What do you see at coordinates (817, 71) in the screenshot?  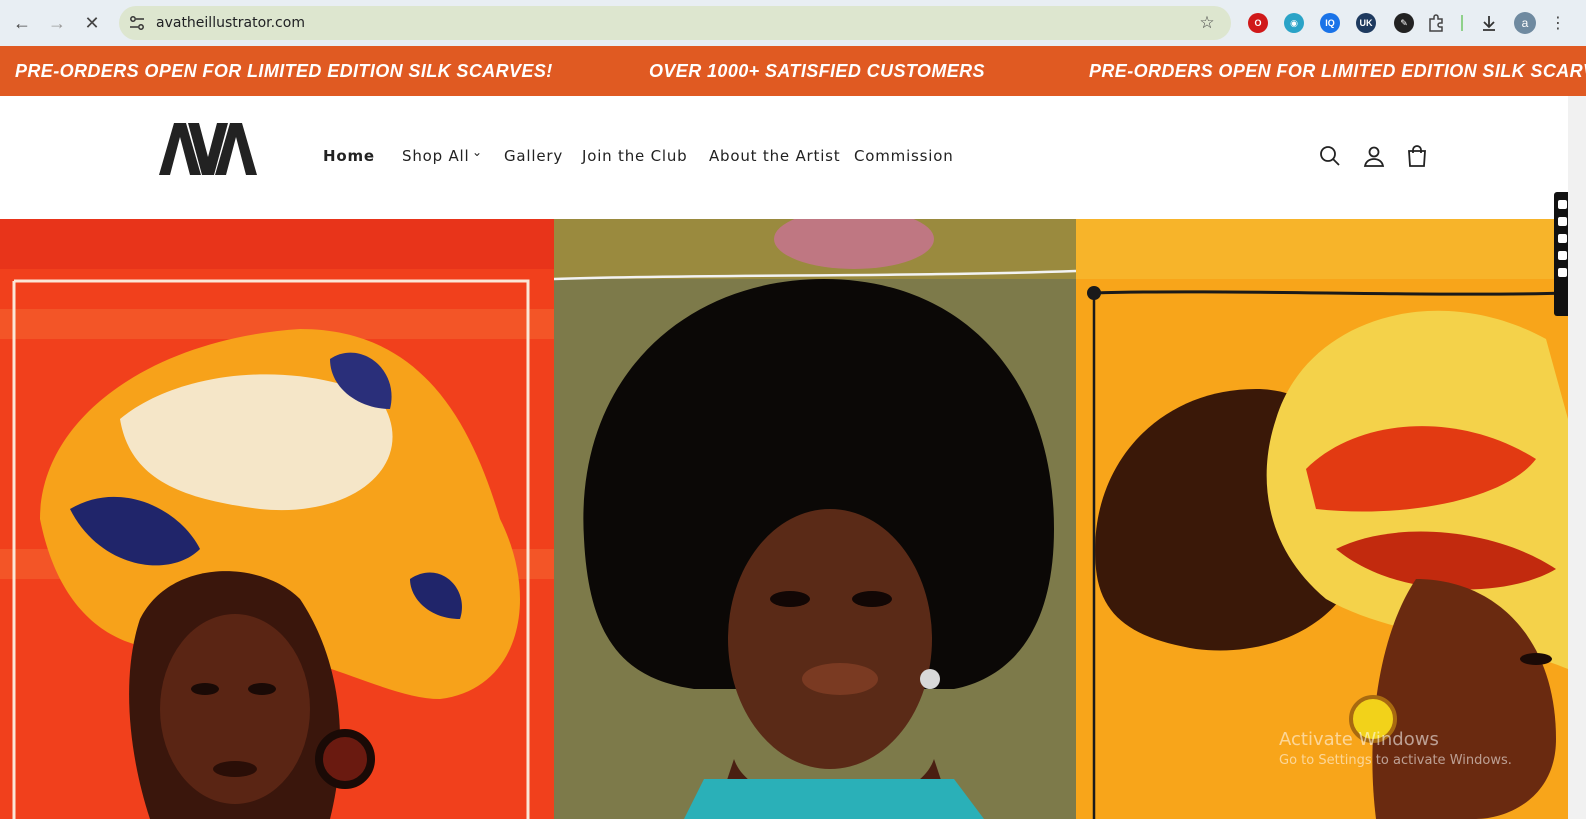 I see `announcement-item: OVER 1000+ SATISFIED CUSTOMERS` at bounding box center [817, 71].